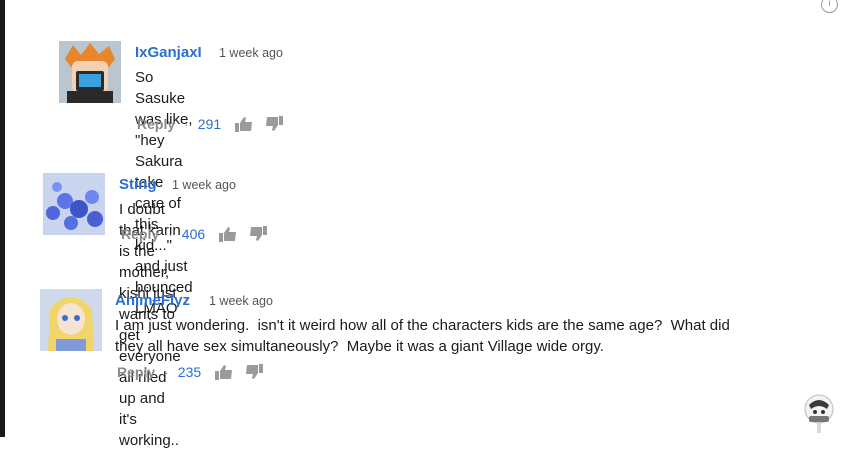 The width and height of the screenshot is (854, 451). I want to click on info-icon: i, so click(829, 6).